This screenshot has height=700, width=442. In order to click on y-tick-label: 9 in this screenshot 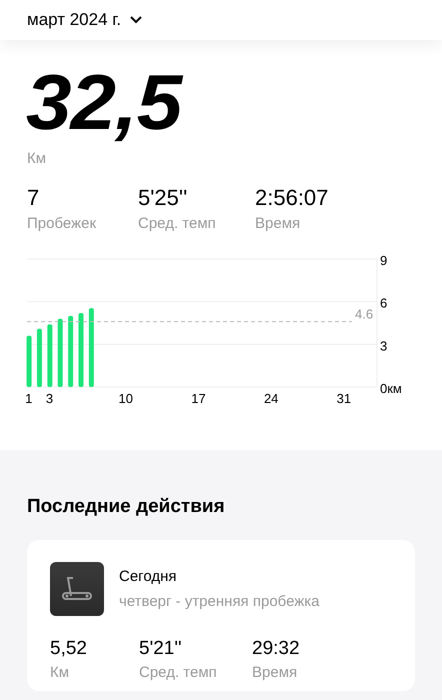, I will do `click(384, 260)`.